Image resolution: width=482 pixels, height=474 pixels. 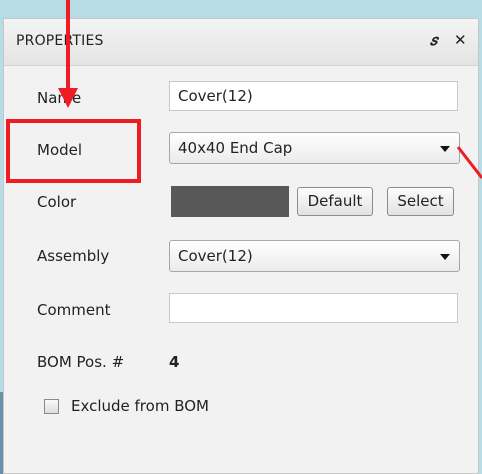 I want to click on color-swatch, so click(x=230, y=201).